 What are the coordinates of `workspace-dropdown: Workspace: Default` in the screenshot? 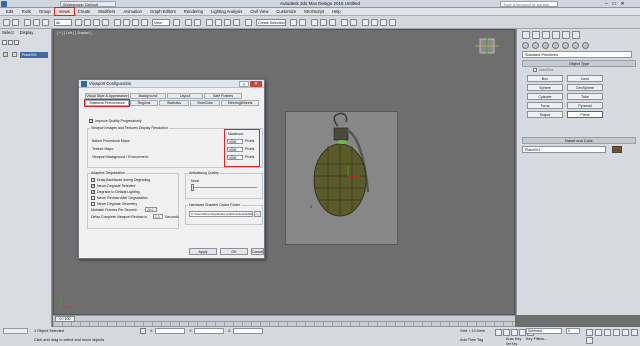 It's located at (88, 4).